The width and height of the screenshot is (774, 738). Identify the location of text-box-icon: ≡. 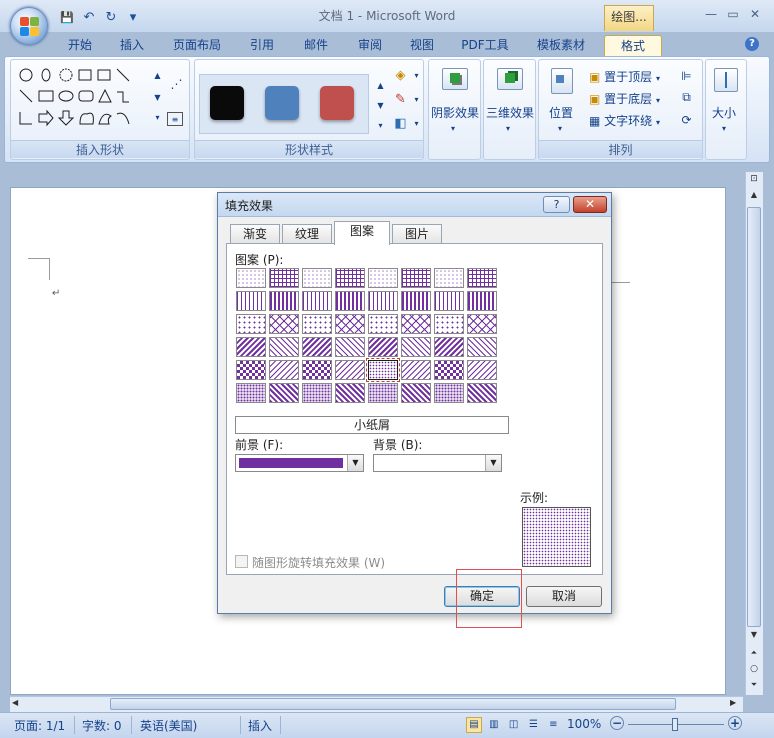
(175, 119).